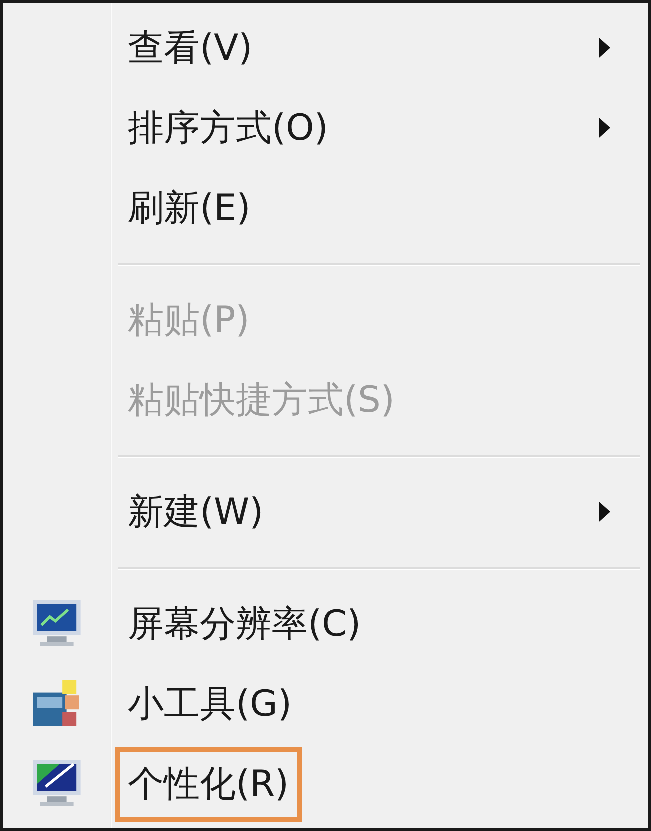 The image size is (651, 831). What do you see at coordinates (325, 784) in the screenshot?
I see `menu-item: 个性化(R)` at bounding box center [325, 784].